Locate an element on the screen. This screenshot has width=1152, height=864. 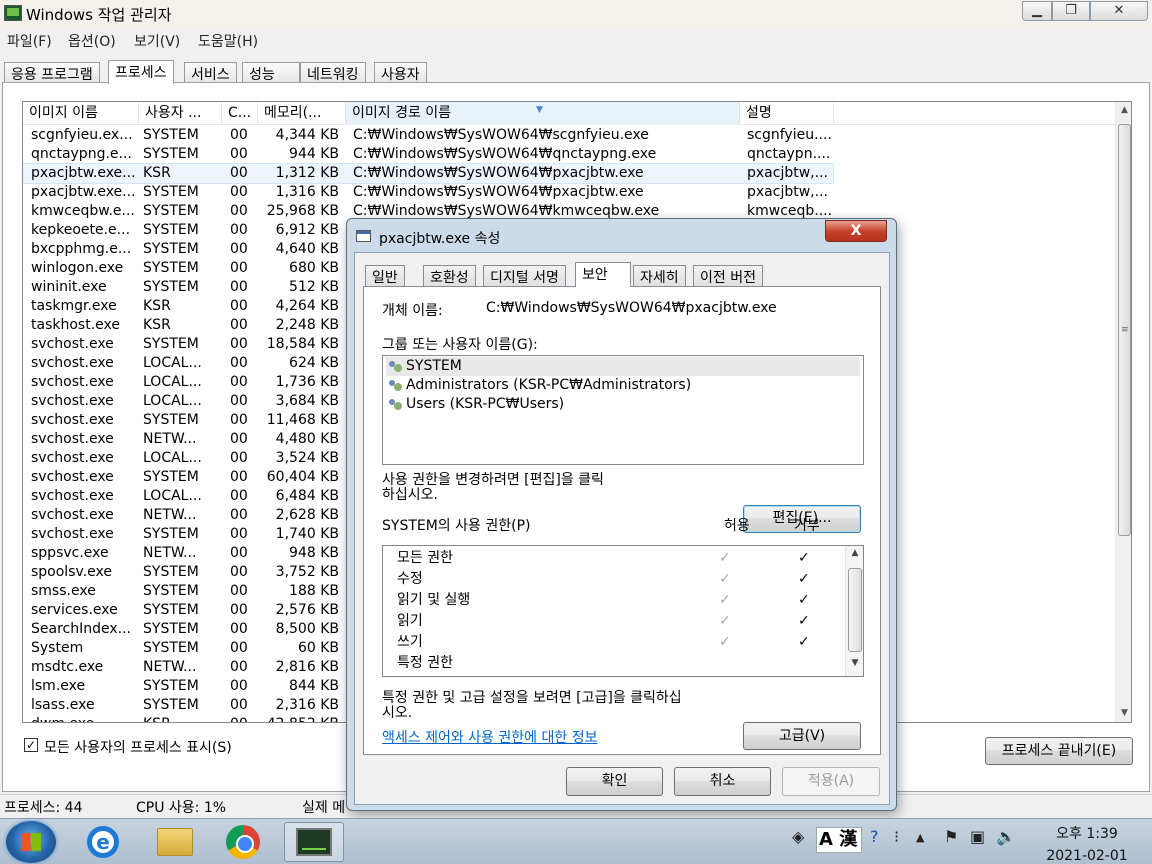
scroll-thumb: ≡ is located at coordinates (1124, 330).